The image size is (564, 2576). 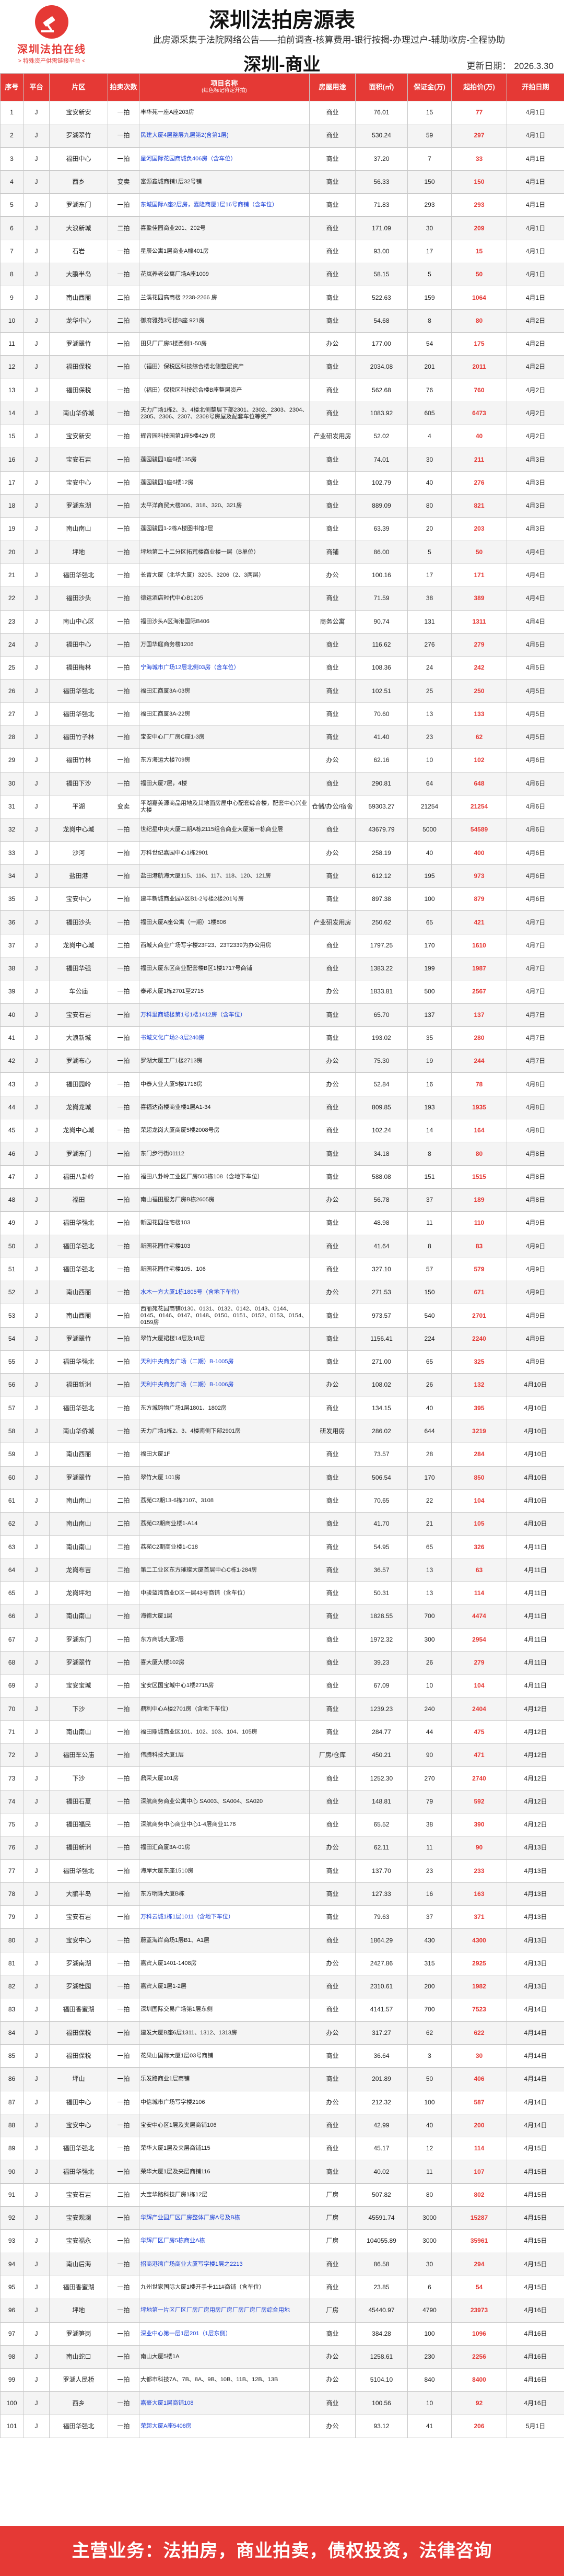 What do you see at coordinates (382, 2426) in the screenshot?
I see `col-size-cell: 93.12` at bounding box center [382, 2426].